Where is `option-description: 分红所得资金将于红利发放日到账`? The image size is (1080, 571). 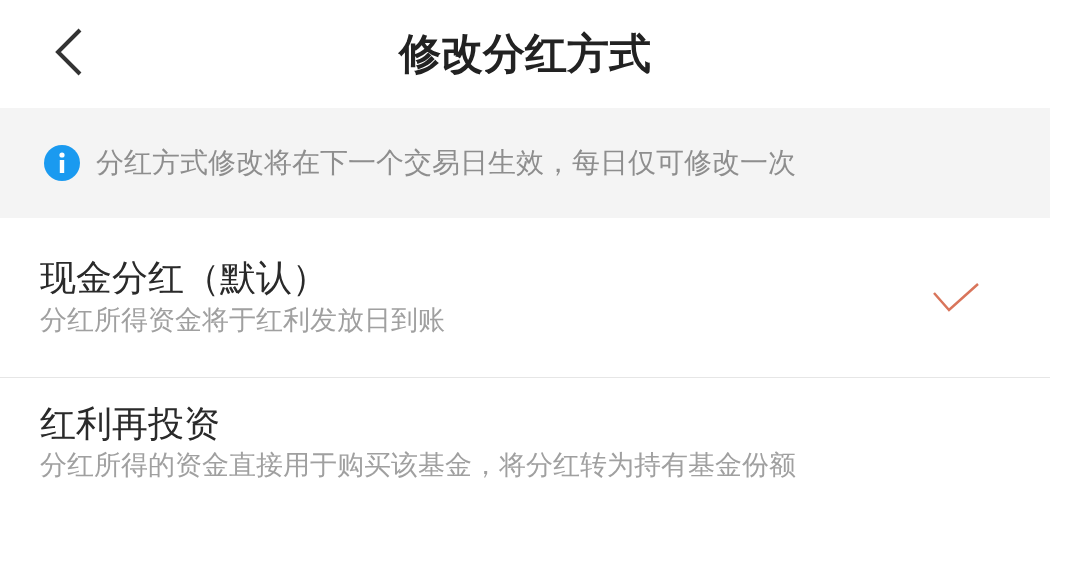 option-description: 分红所得资金将于红利发放日到账 is located at coordinates (243, 319).